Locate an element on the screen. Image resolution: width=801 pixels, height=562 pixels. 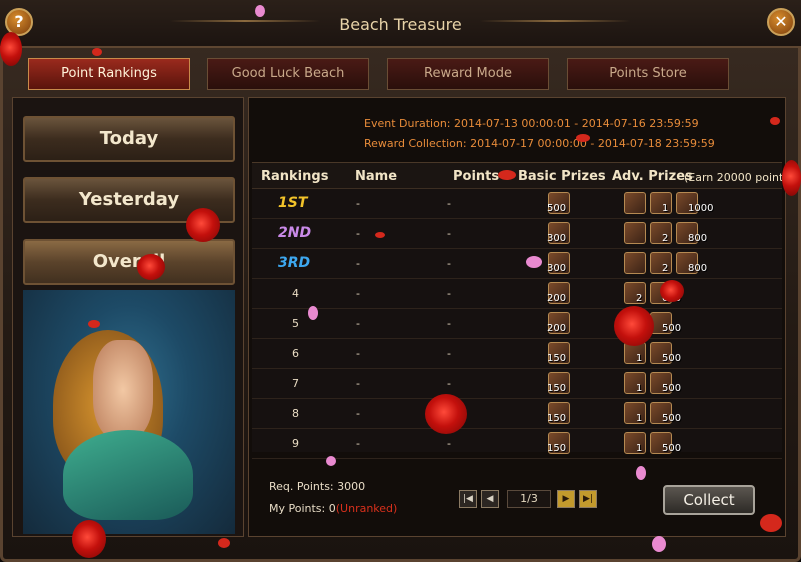
today-button: Today is located at coordinates (129, 139).